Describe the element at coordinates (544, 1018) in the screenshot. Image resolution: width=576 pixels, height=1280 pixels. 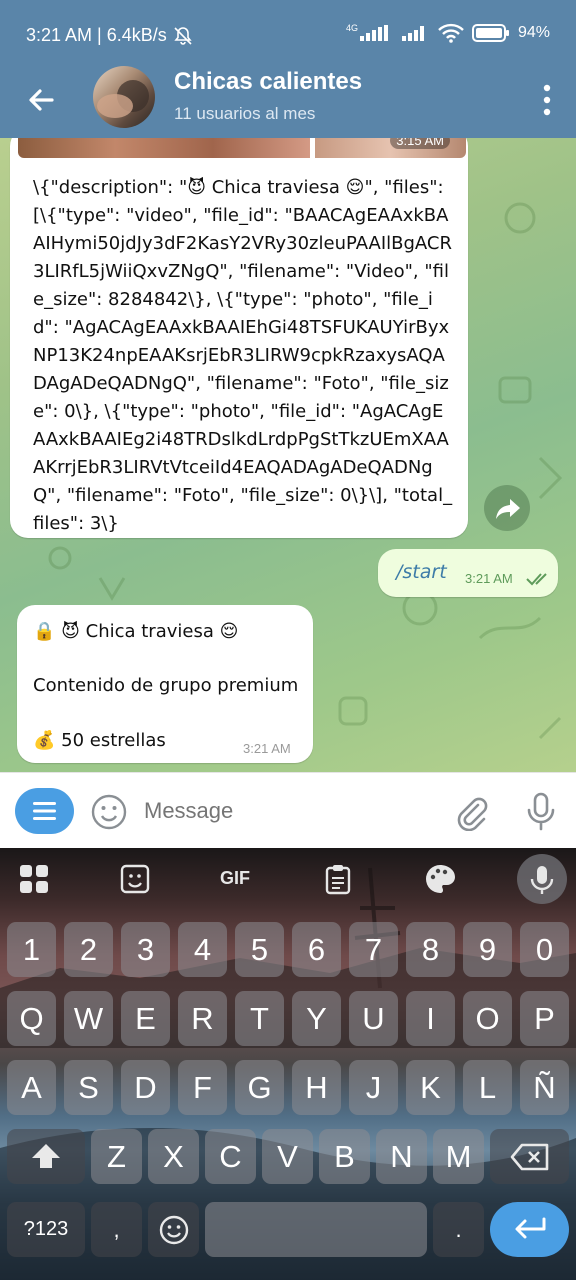
I see `key-p: P` at that location.